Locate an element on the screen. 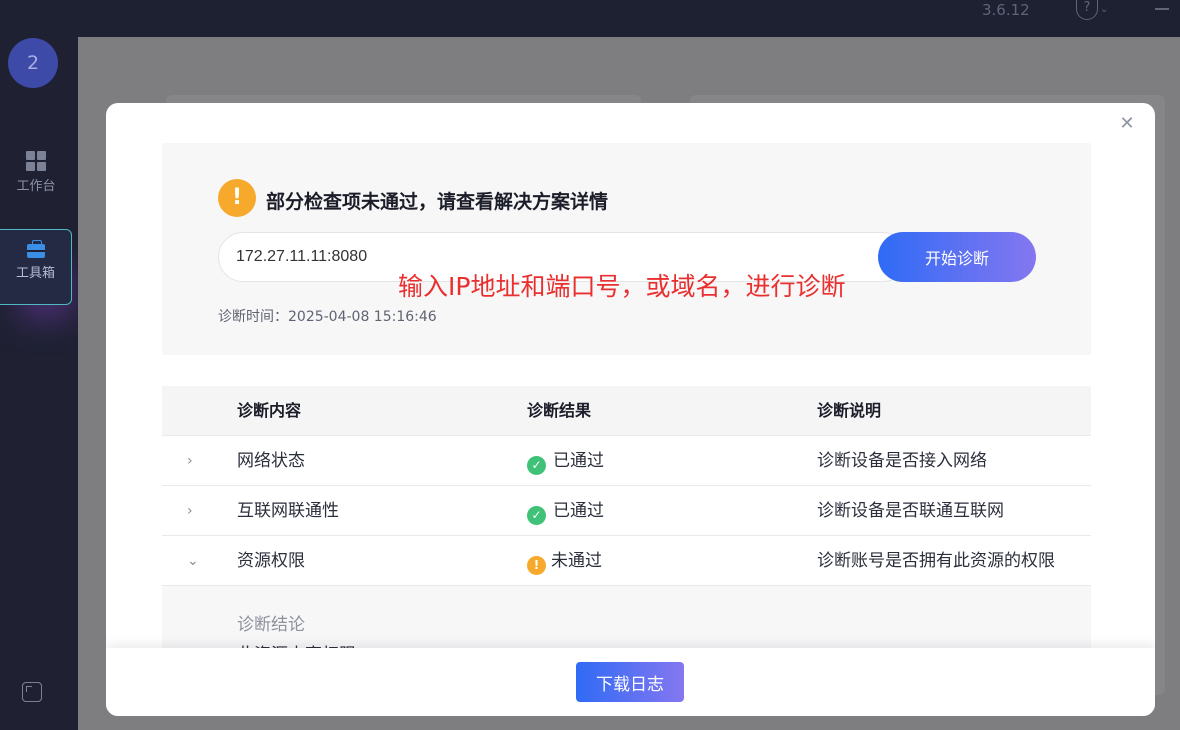  diagnosis-time: 诊断时间：2025-04-08 15:16:46 is located at coordinates (327, 317).